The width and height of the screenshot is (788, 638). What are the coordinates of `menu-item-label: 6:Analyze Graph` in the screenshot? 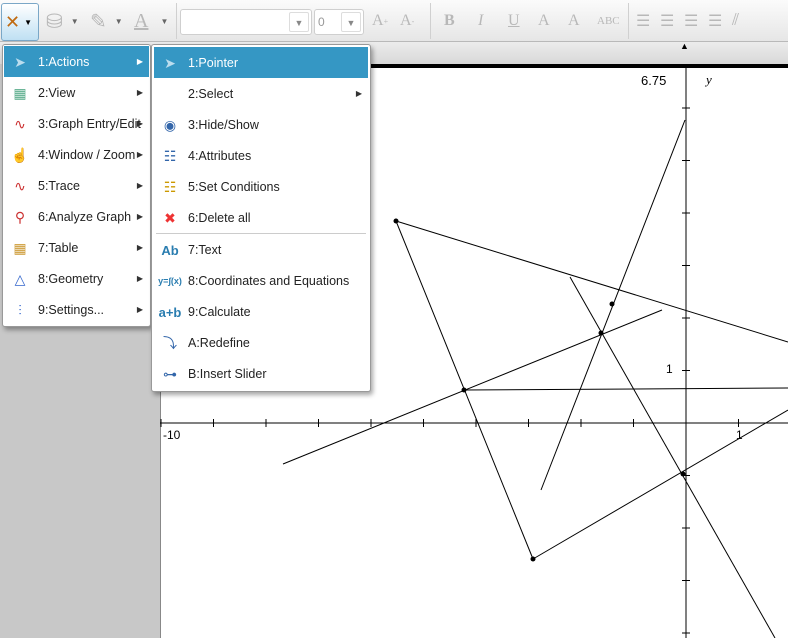 It's located at (85, 216).